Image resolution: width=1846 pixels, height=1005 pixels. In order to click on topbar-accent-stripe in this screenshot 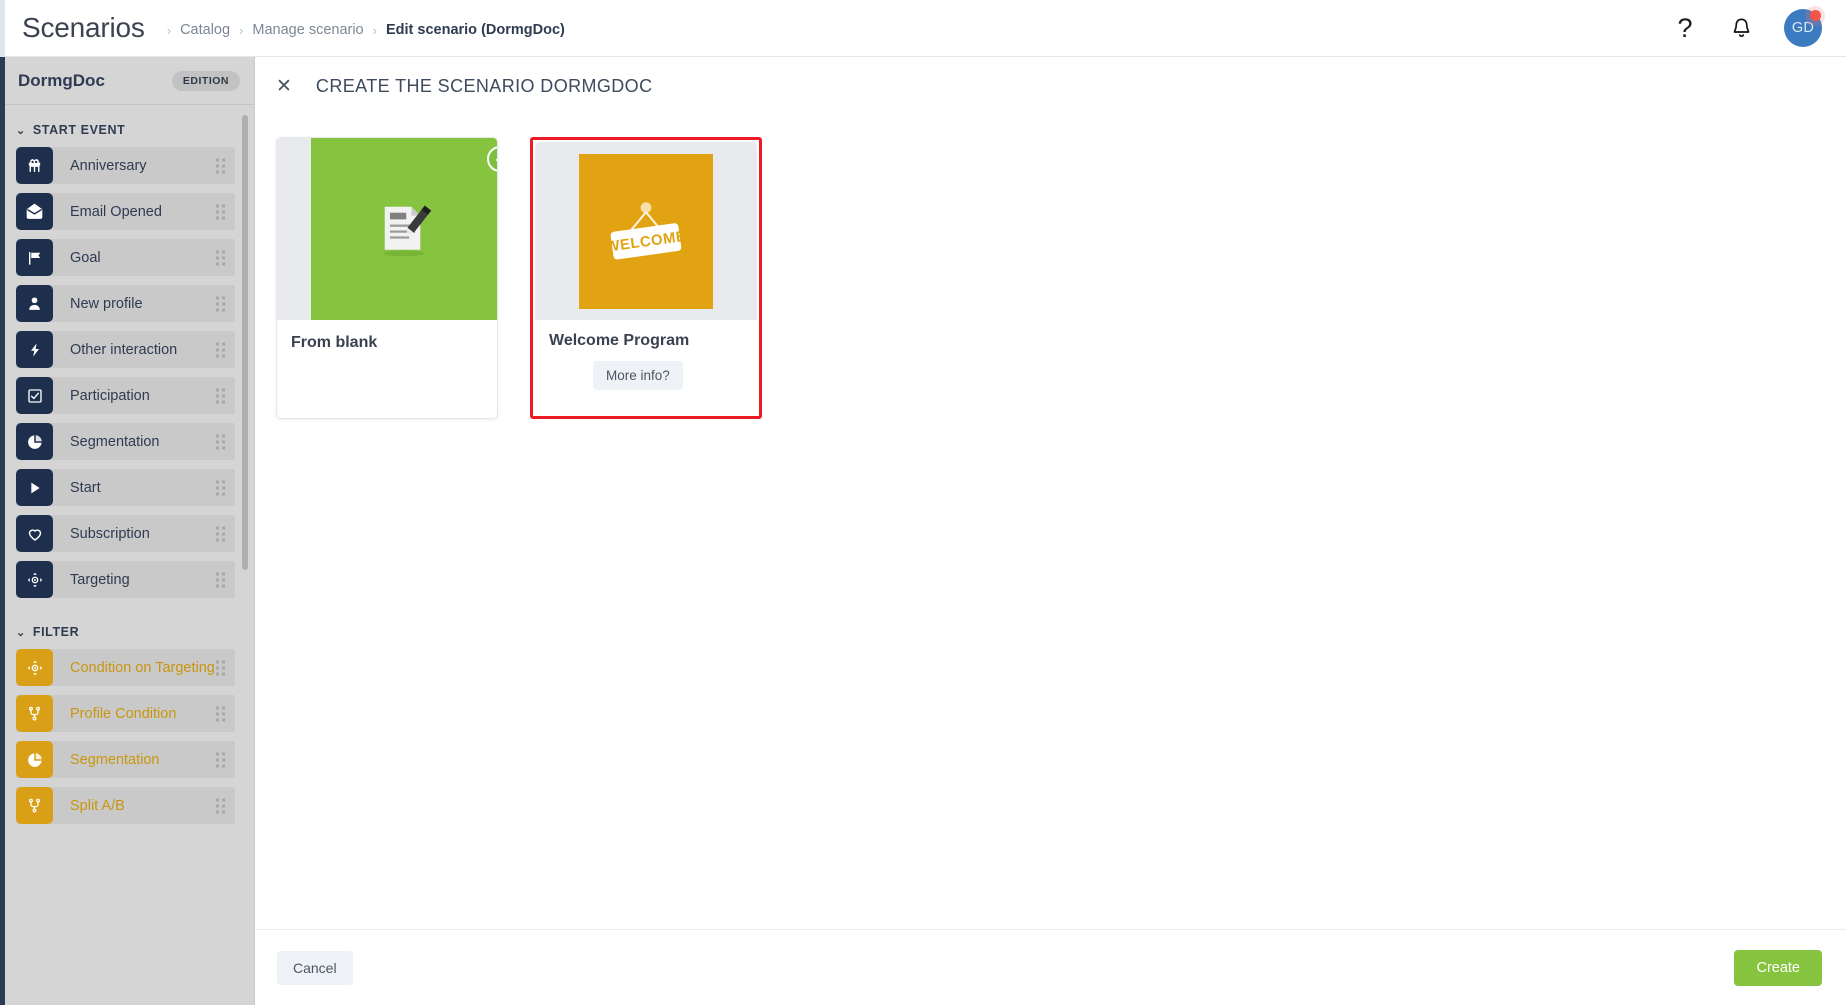, I will do `click(2, 28)`.